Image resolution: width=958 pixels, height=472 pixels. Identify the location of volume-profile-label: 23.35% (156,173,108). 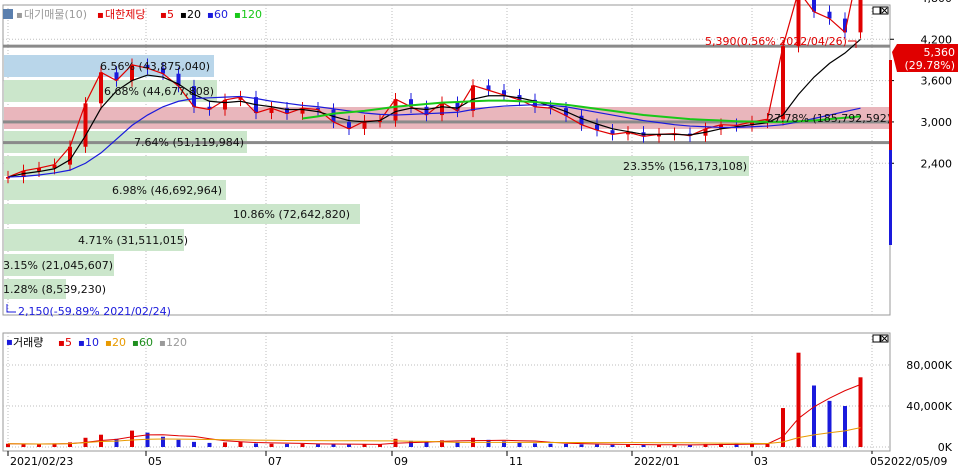
(685, 166).